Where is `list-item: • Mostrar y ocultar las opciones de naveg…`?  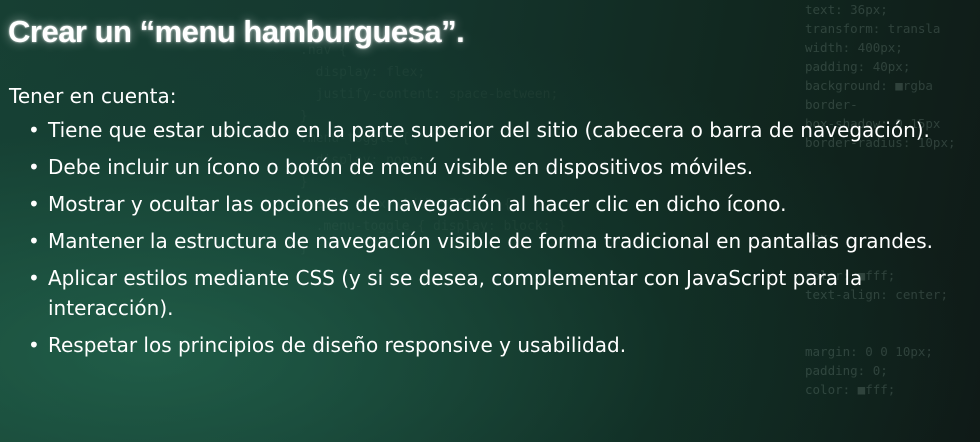
list-item: • Mostrar y ocultar las opciones de naveg… is located at coordinates (498, 205).